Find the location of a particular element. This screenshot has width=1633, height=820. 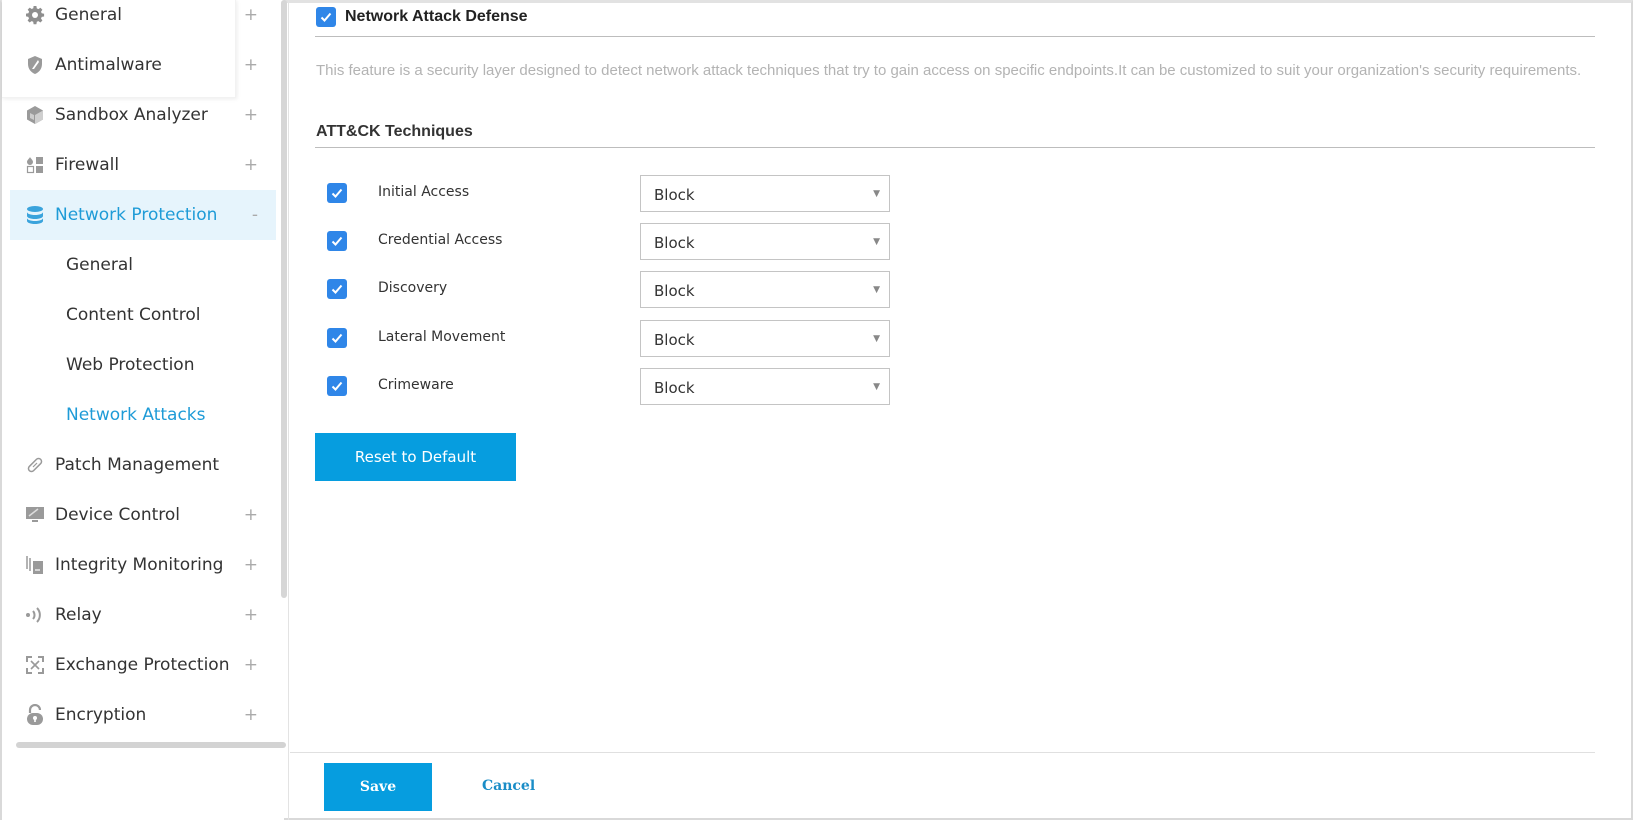

sidebar-item-label: Exchange Protection is located at coordinates (142, 665).